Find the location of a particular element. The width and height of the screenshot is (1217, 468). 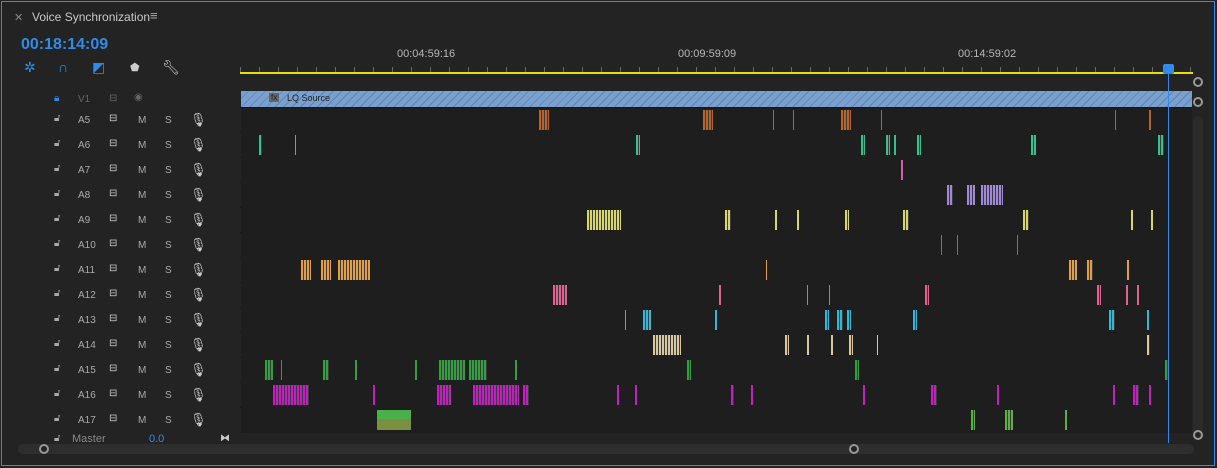

scroll-handle-left is located at coordinates (44, 449).